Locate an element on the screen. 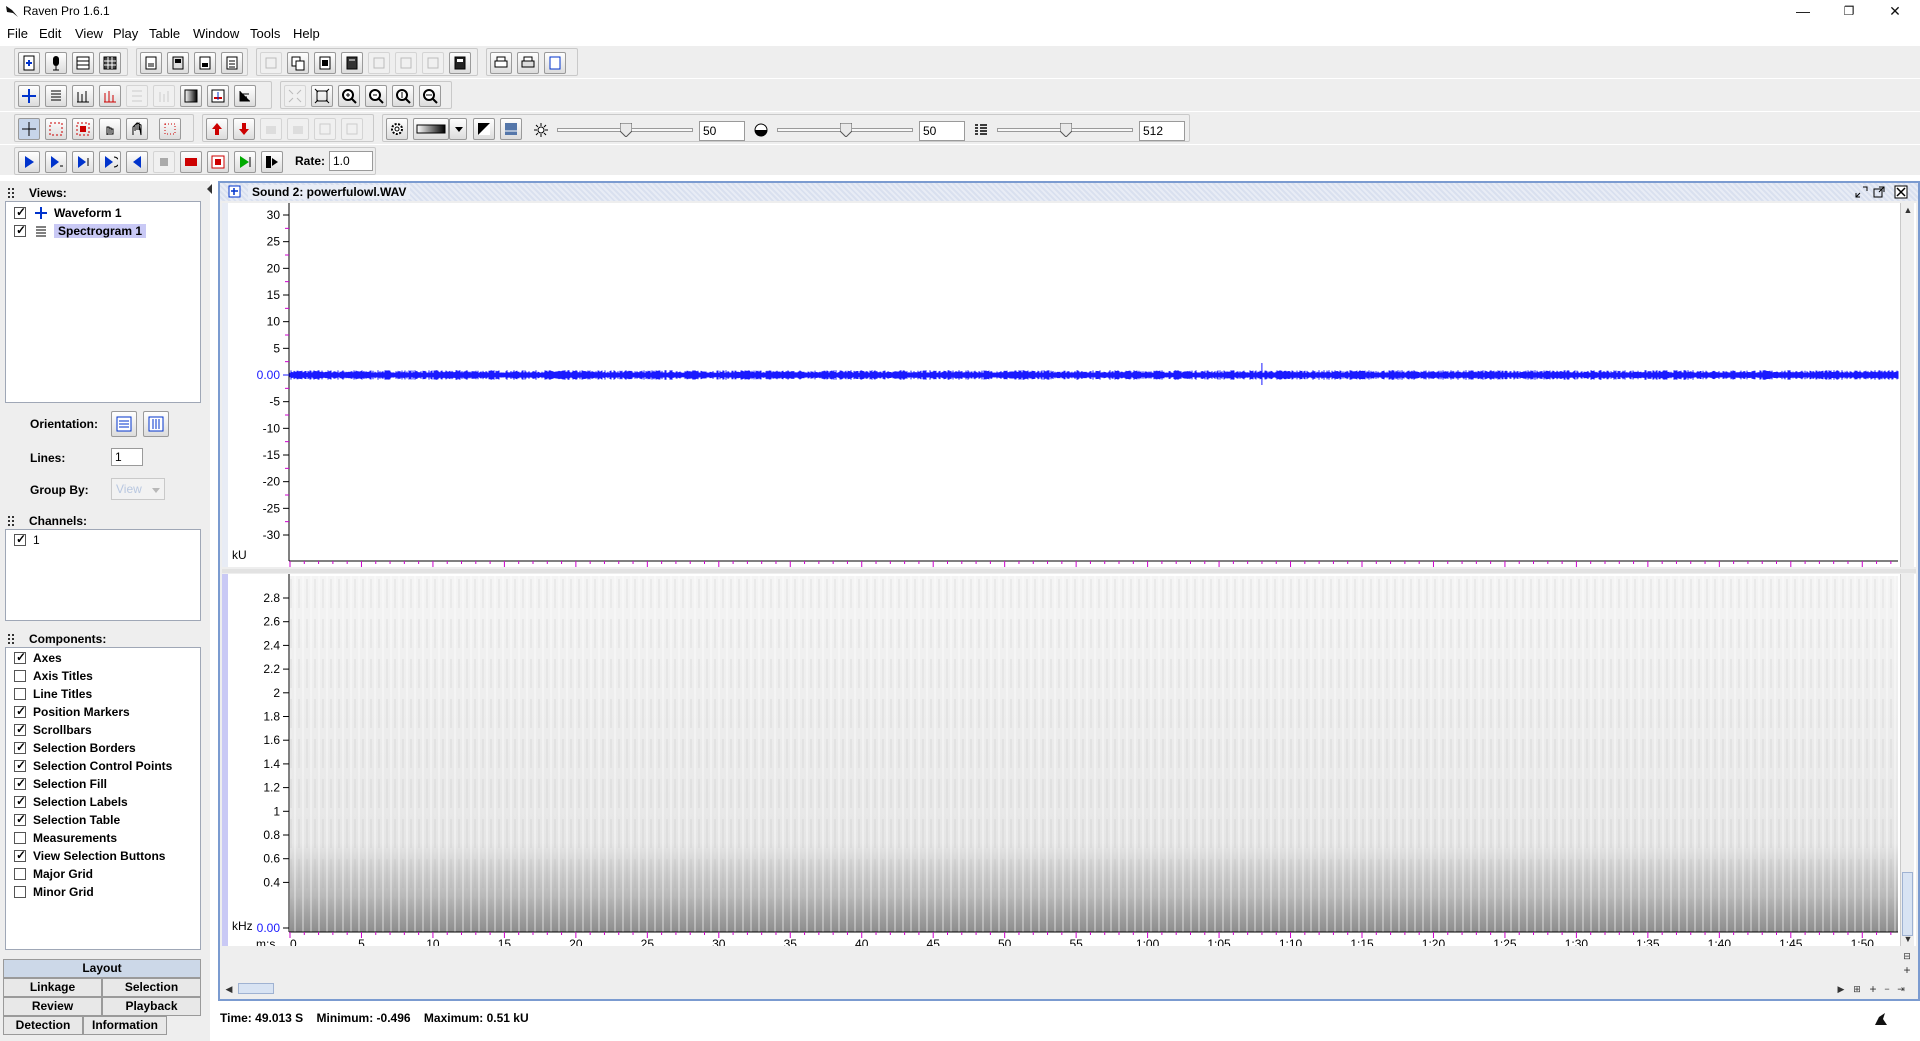 The width and height of the screenshot is (1920, 1041). scroll-play-button is located at coordinates (272, 162).